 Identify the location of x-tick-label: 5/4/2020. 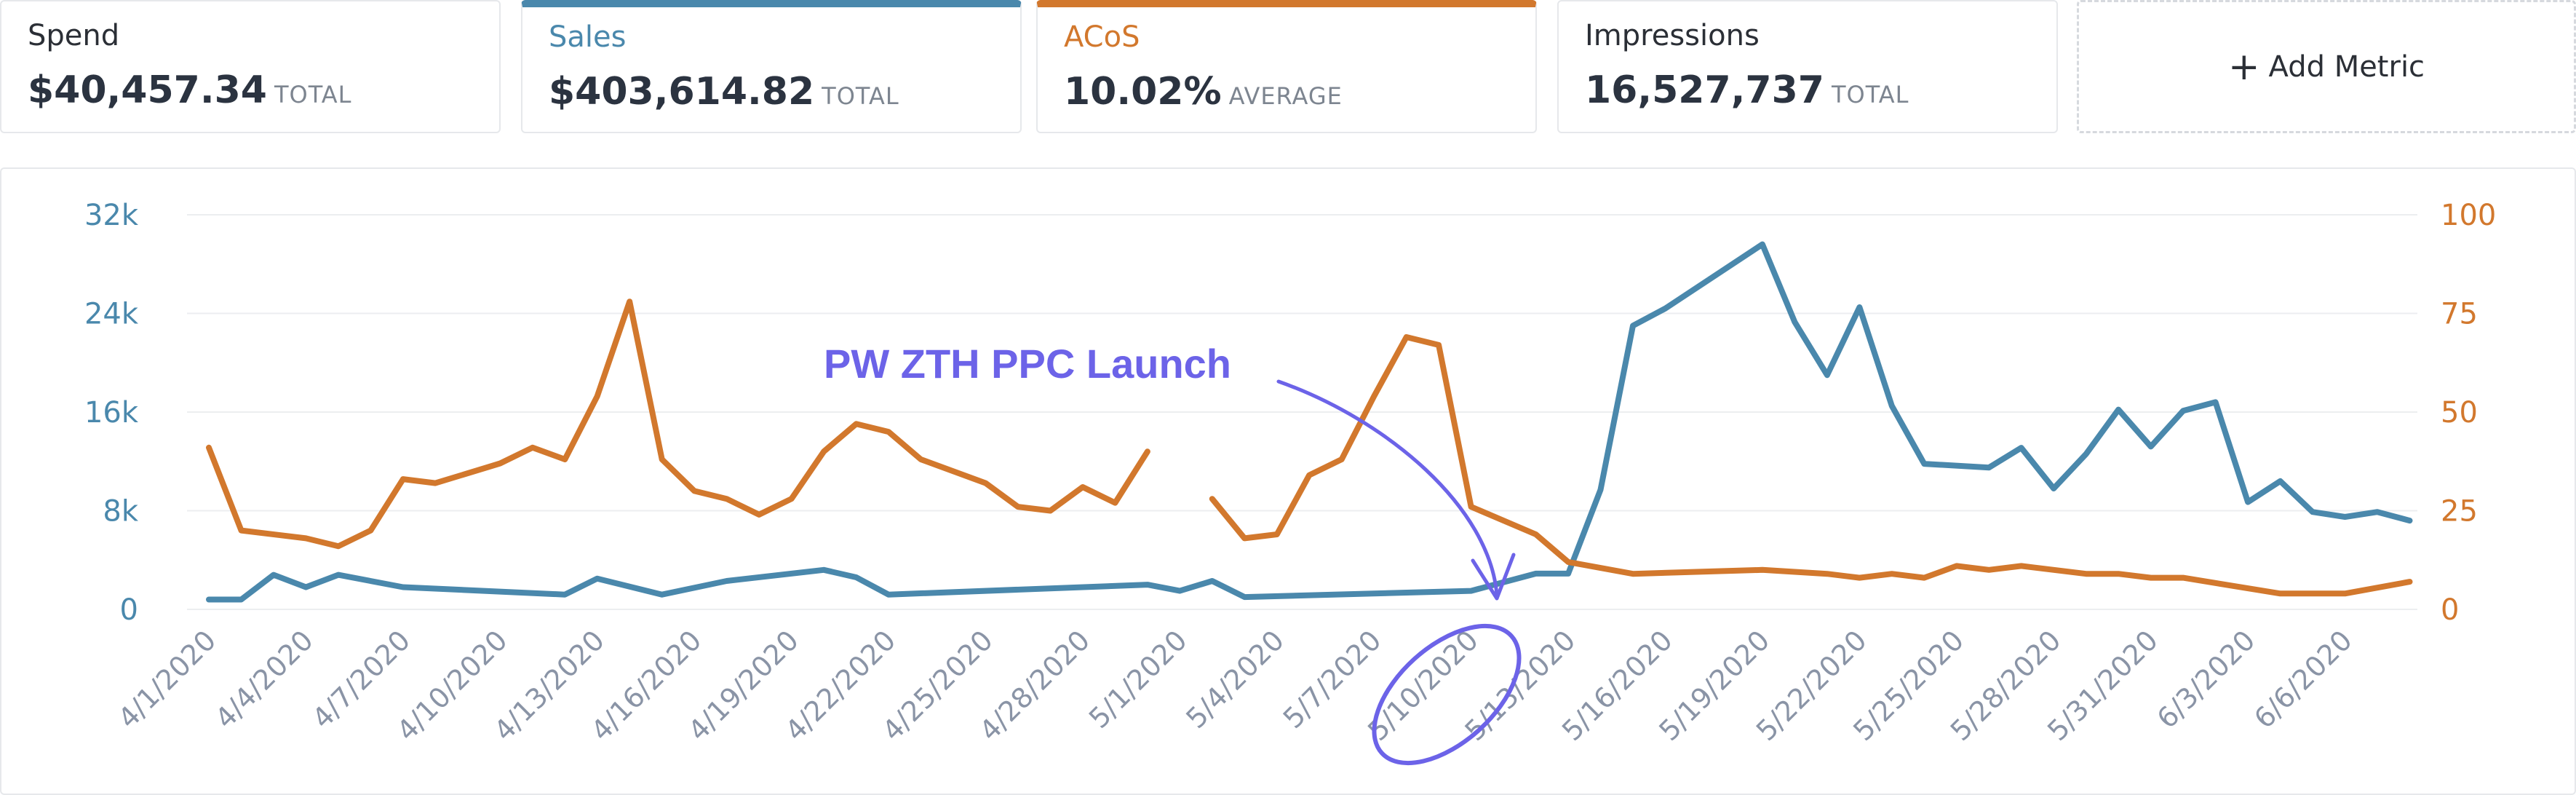
(1235, 679).